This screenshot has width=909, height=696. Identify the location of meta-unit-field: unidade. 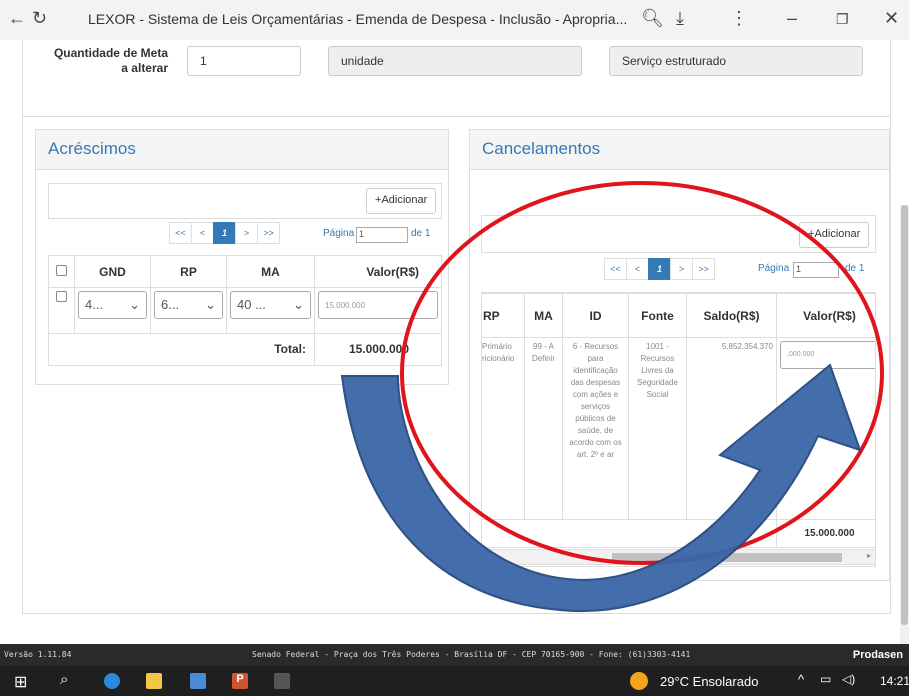
(455, 61).